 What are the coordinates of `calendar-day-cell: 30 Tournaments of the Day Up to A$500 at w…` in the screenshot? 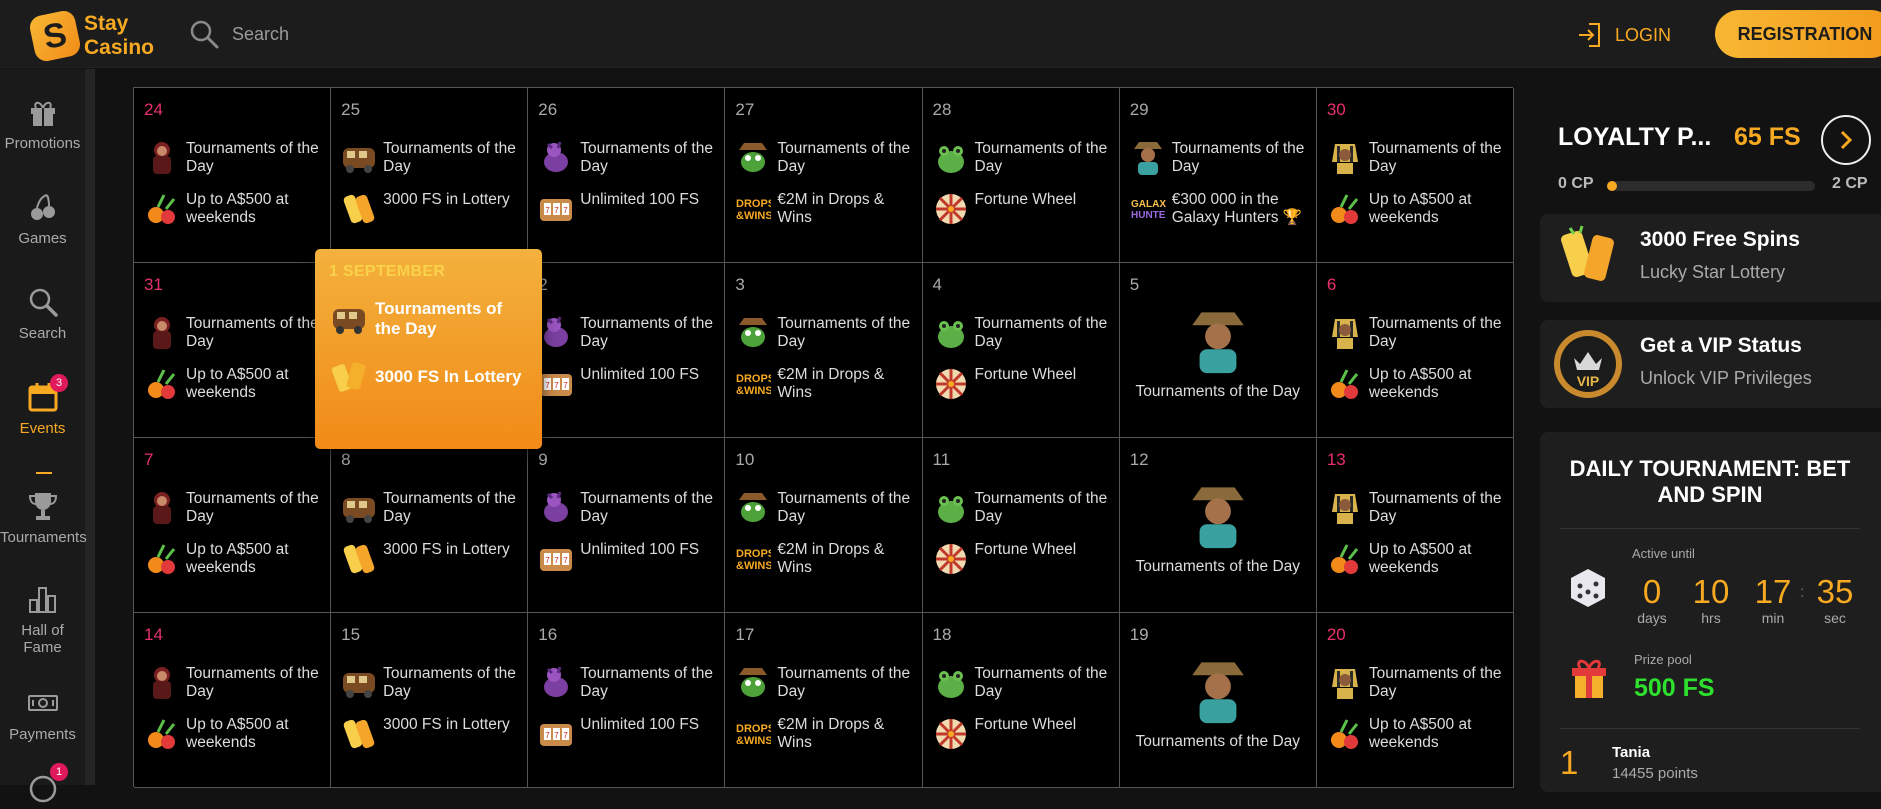 It's located at (1415, 175).